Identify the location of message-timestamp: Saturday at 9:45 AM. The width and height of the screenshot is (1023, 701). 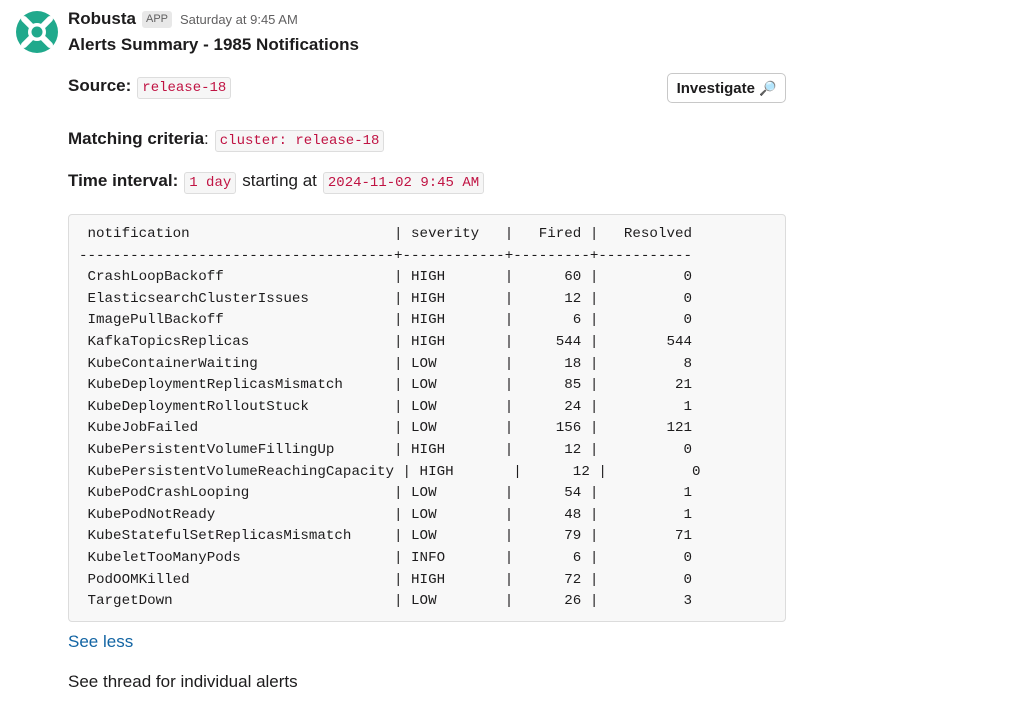
(239, 19).